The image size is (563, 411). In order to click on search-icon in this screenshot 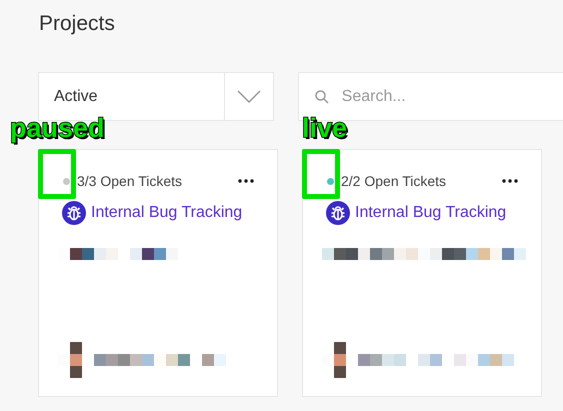, I will do `click(321, 97)`.